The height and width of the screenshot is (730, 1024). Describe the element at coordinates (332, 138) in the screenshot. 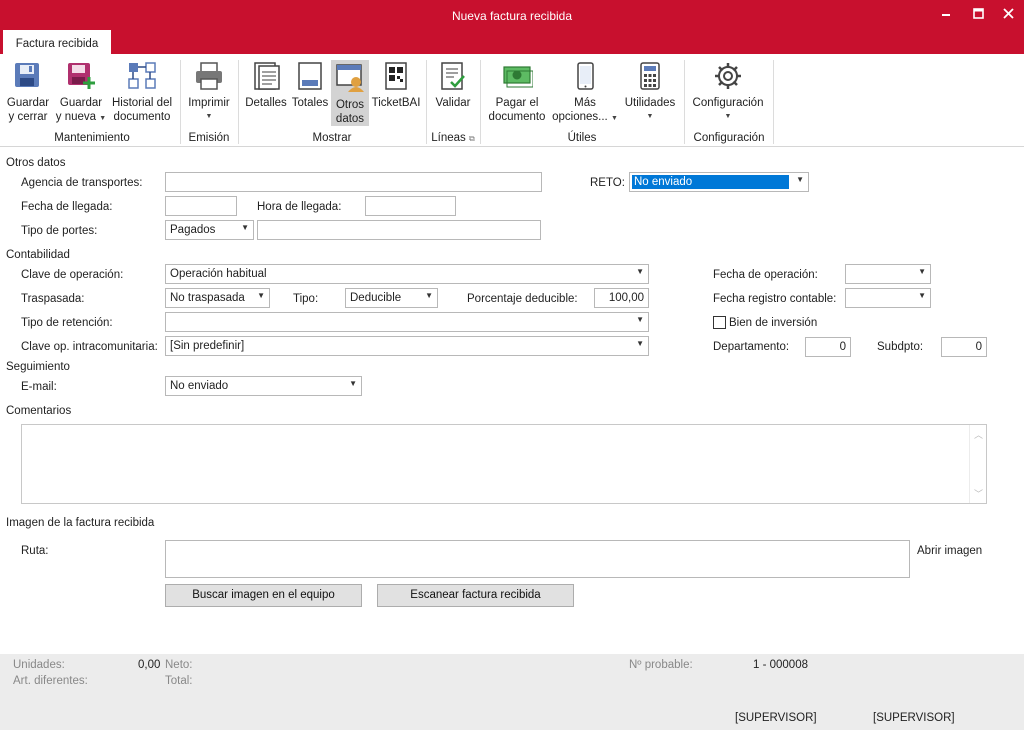

I see `group-mostrar: Mostrar` at that location.